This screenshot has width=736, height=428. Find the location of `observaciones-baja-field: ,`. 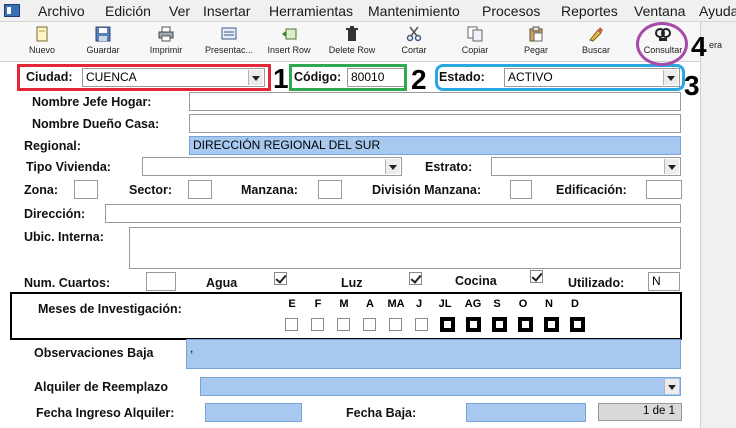

observaciones-baja-field: , is located at coordinates (433, 354).